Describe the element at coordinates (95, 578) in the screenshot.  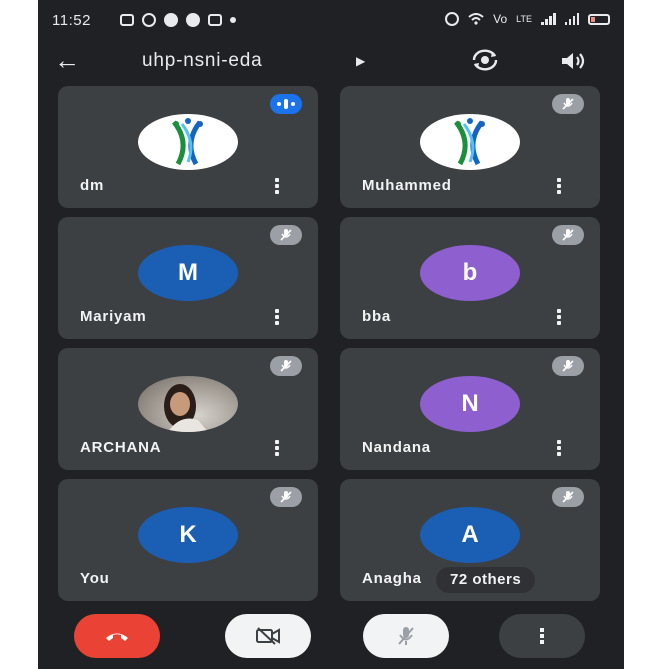
I see `participant-name: You` at that location.